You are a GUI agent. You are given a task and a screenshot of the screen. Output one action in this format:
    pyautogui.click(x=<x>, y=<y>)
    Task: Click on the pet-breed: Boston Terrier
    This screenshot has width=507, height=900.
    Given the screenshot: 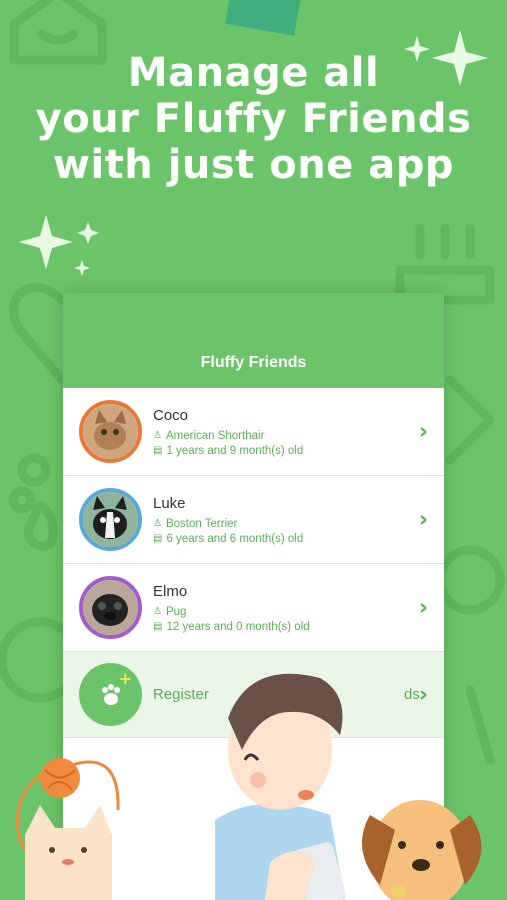 What is the action you would take?
    pyautogui.click(x=201, y=523)
    